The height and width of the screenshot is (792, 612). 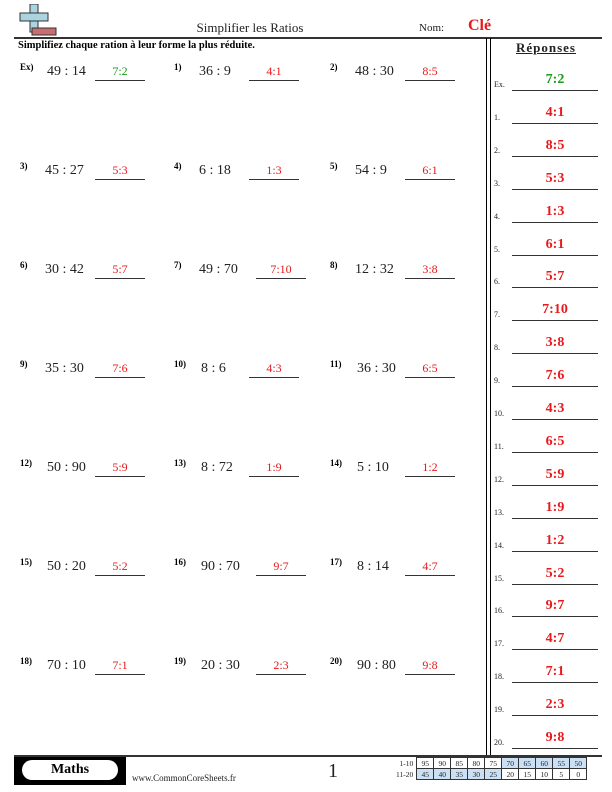 I want to click on answer-key-item: 16. 9:7, so click(x=549, y=608).